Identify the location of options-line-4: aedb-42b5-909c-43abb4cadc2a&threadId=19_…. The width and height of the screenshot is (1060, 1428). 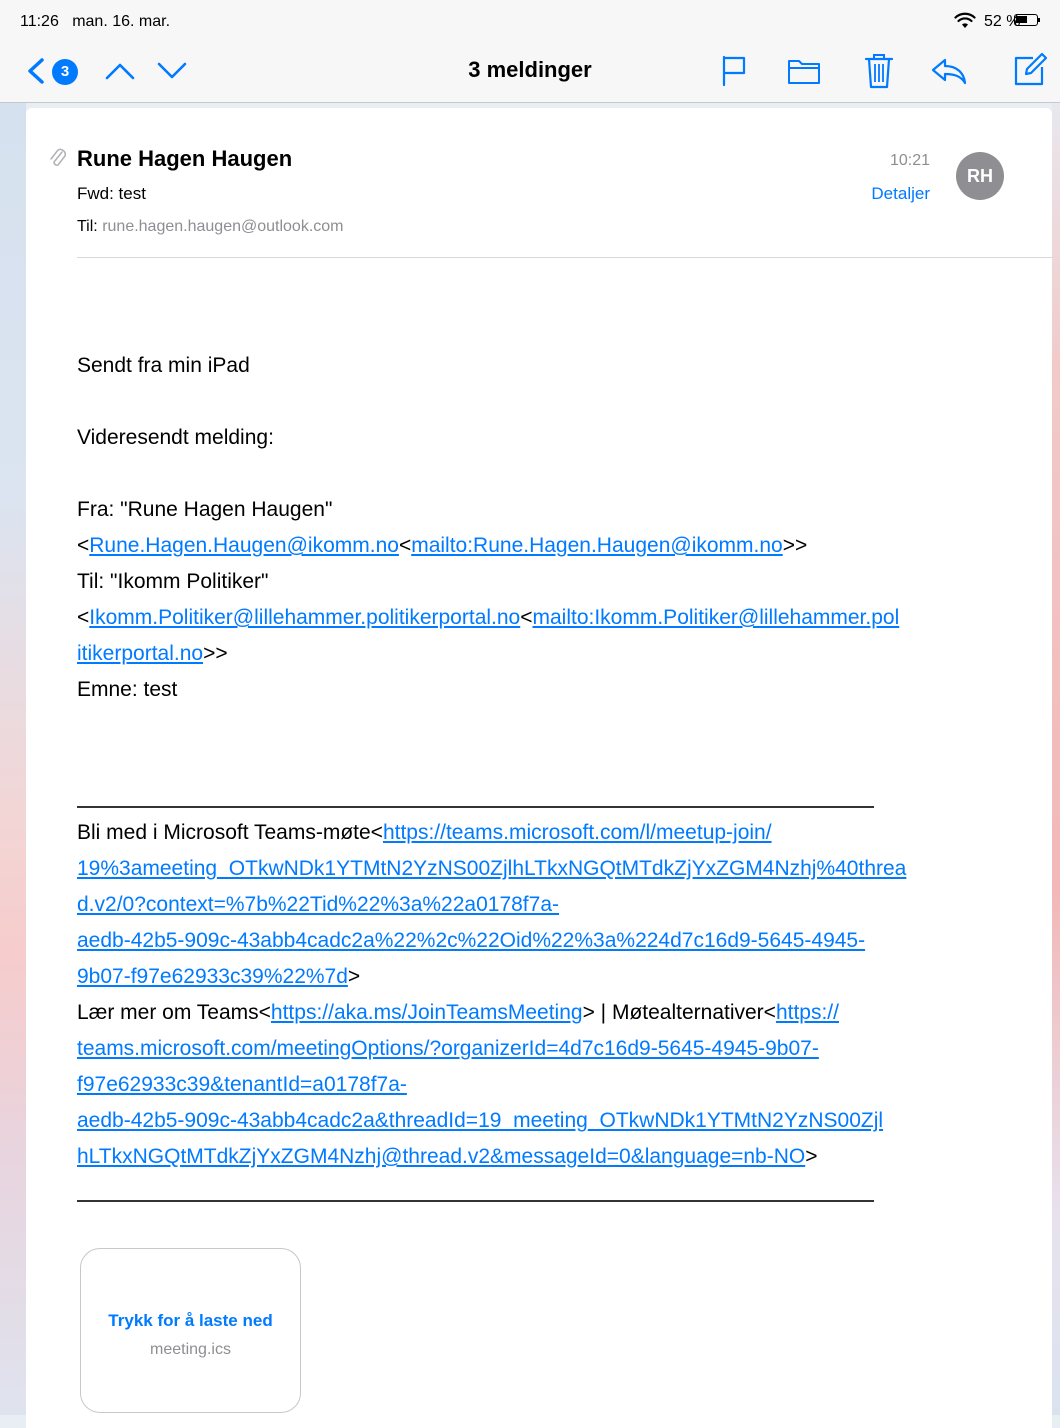
(480, 1121).